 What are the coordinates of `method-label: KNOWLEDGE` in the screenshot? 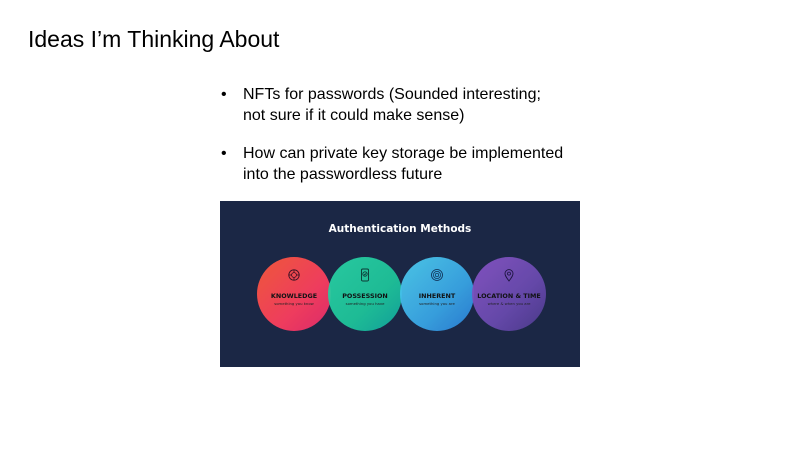 It's located at (294, 296).